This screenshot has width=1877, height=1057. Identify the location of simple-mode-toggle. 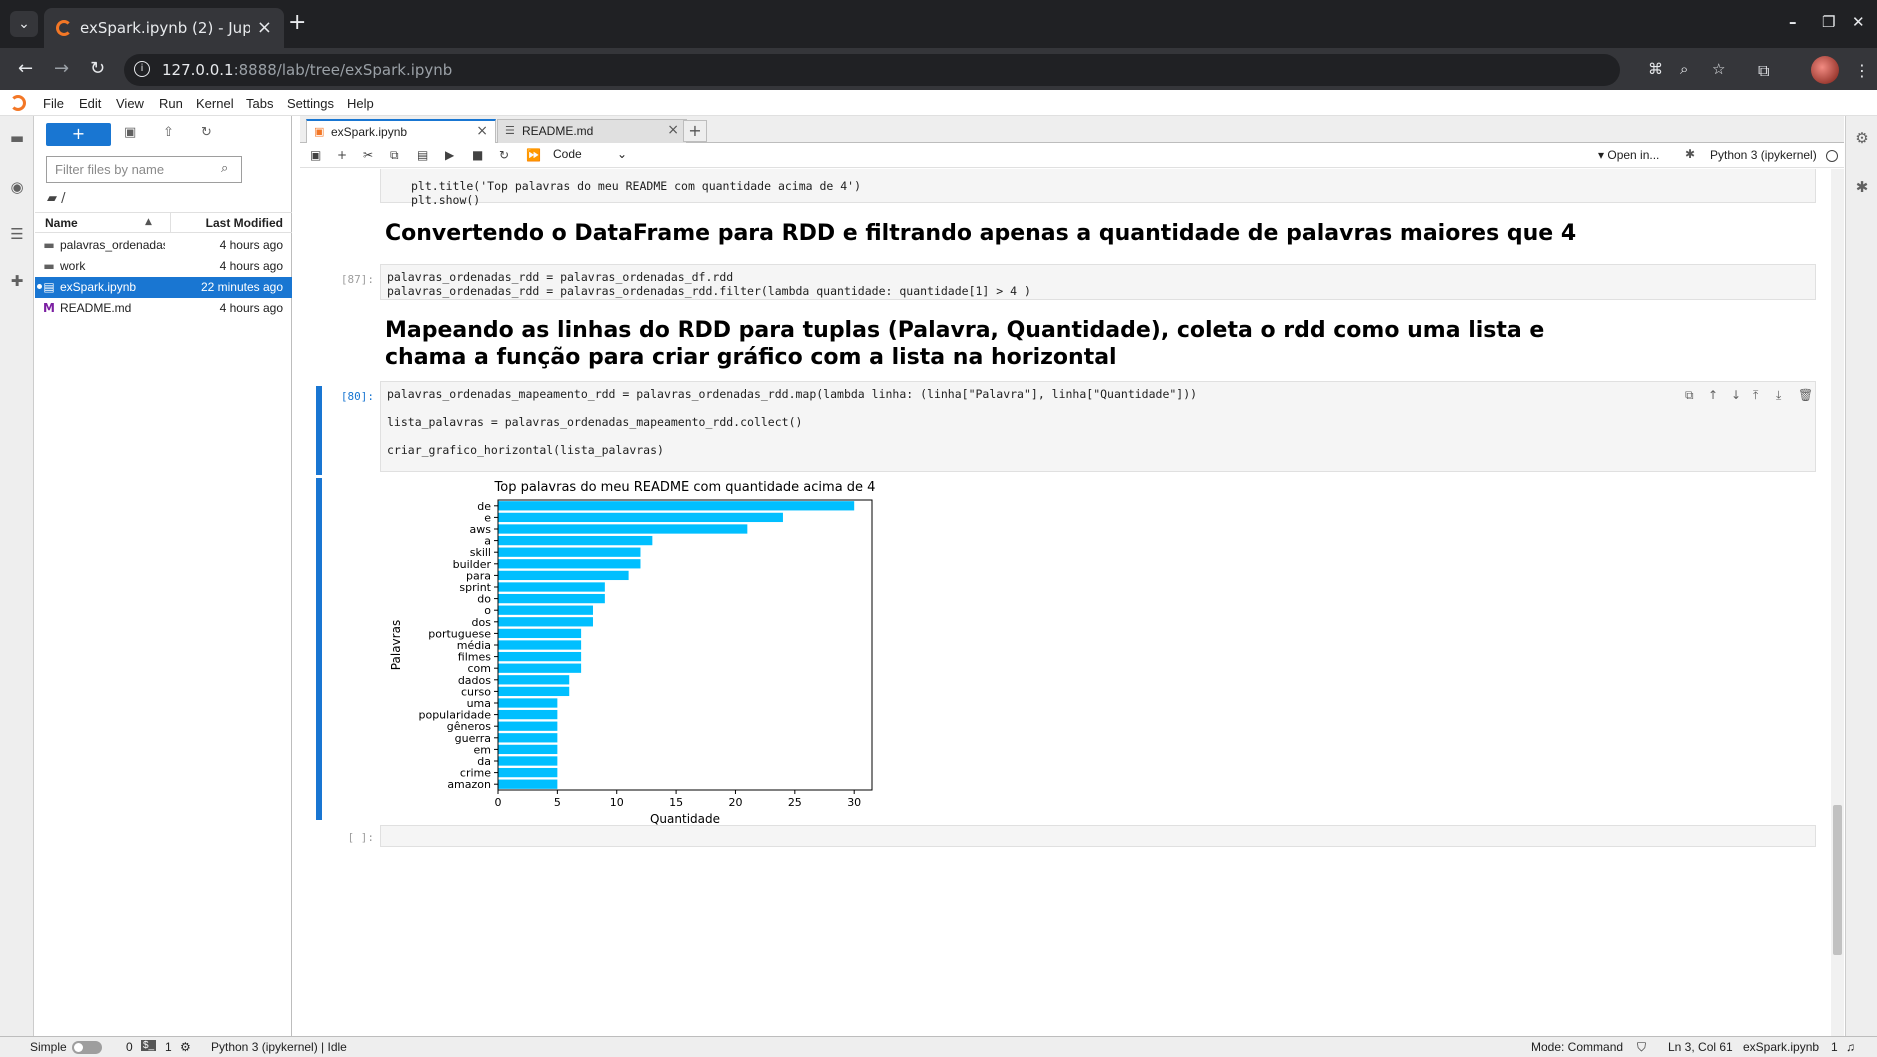
(87, 1047).